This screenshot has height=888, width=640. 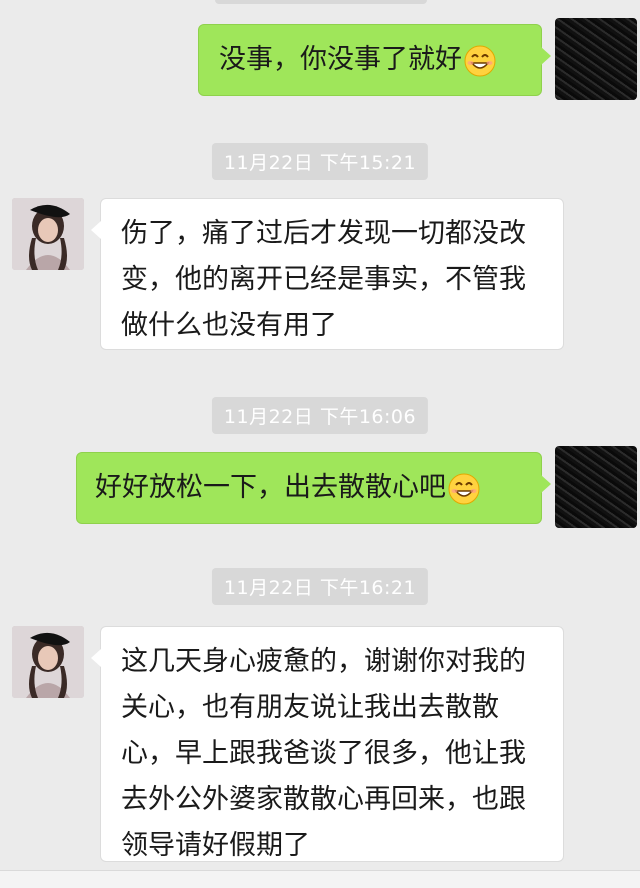 What do you see at coordinates (320, 879) in the screenshot?
I see `input-bar` at bounding box center [320, 879].